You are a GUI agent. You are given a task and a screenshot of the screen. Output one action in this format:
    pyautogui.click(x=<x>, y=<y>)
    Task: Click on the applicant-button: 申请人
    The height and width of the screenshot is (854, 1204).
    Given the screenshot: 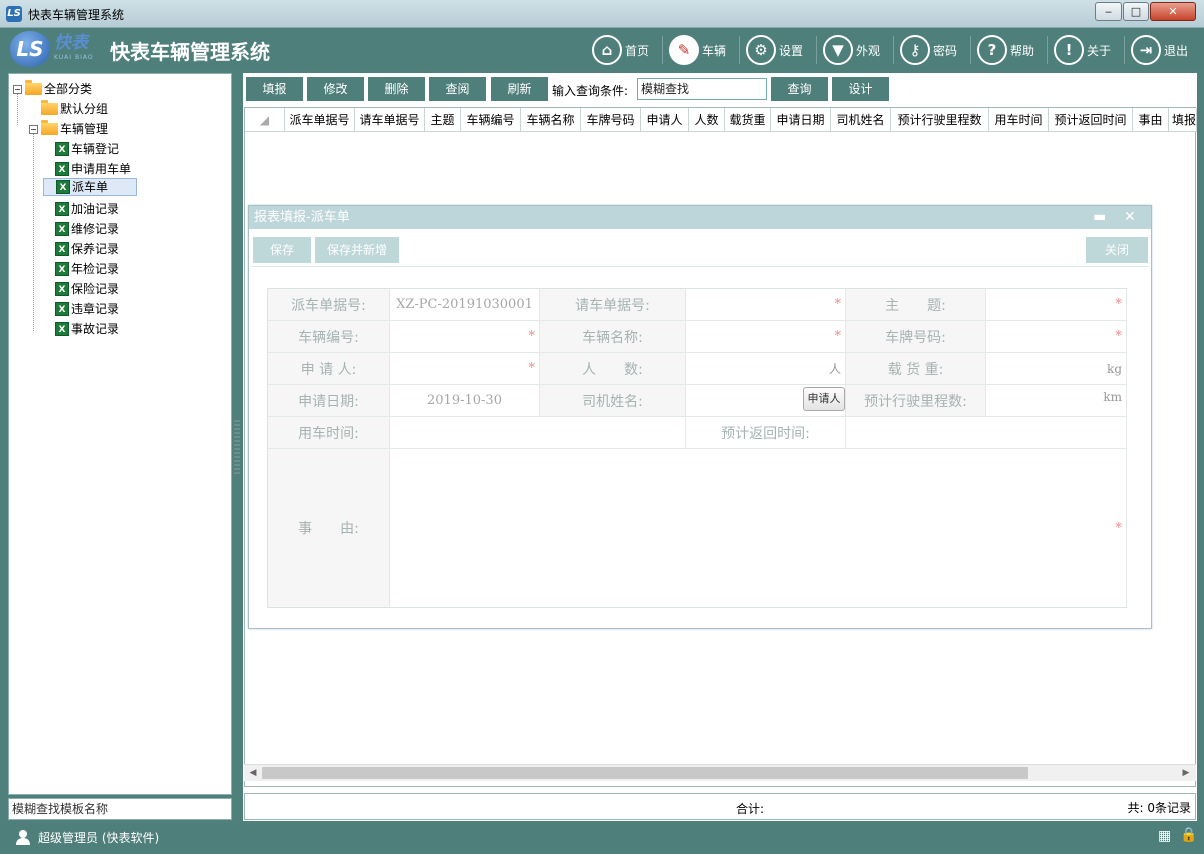 What is the action you would take?
    pyautogui.click(x=824, y=399)
    